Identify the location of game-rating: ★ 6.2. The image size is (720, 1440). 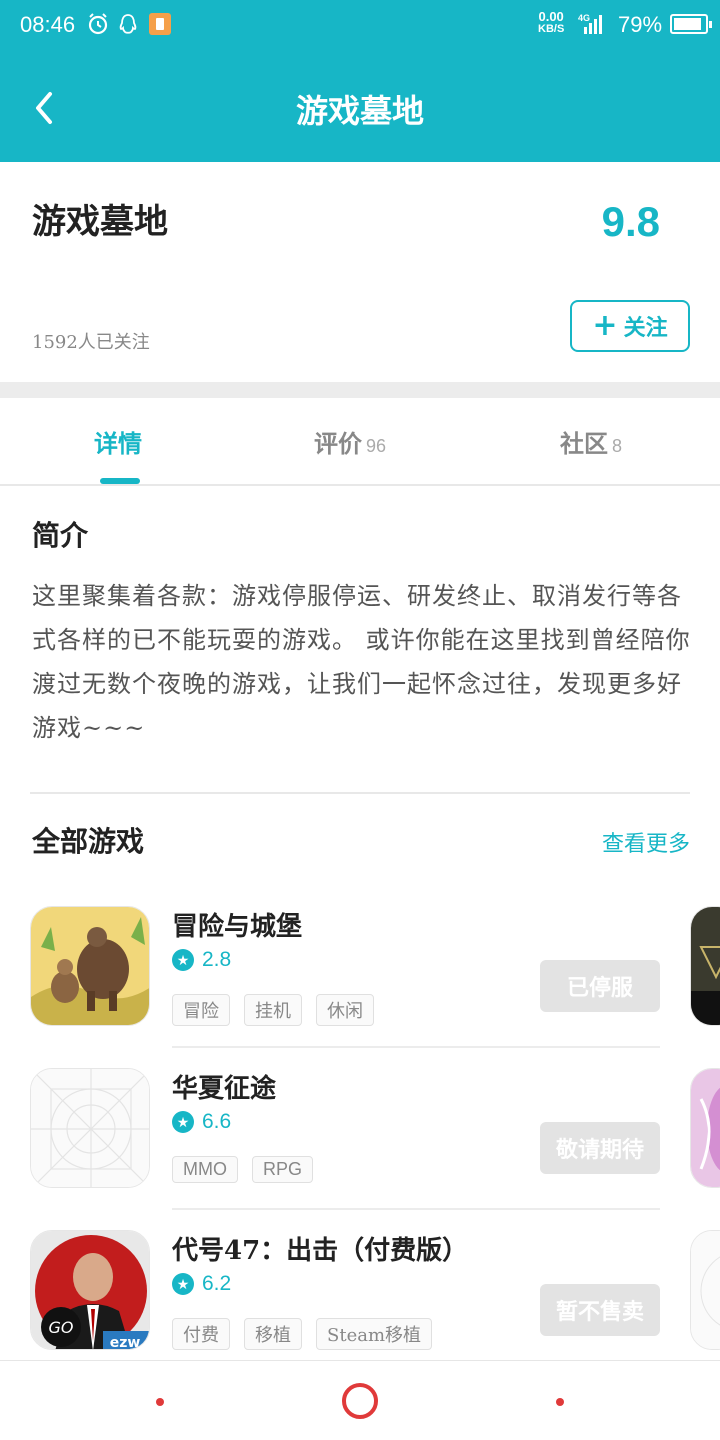
(201, 1284).